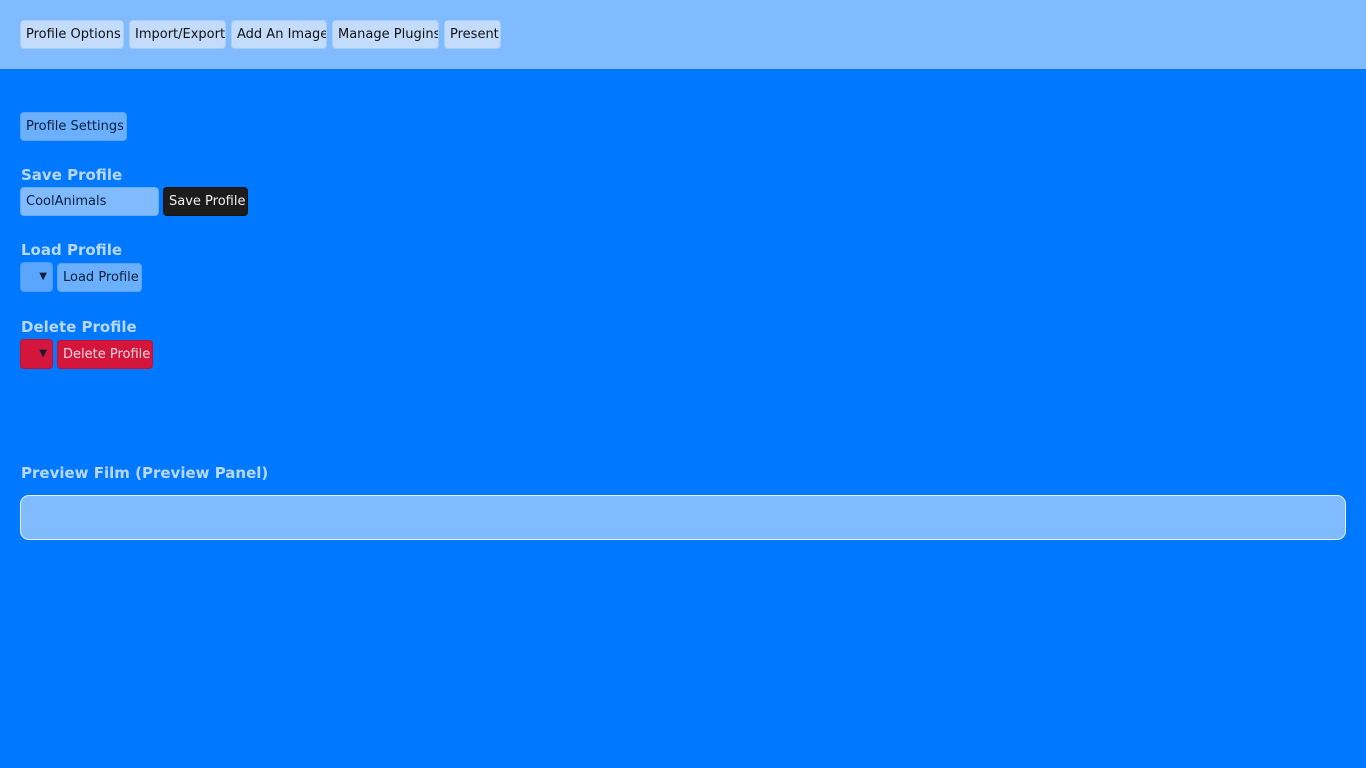  I want to click on manage-plugins-button: Manage Plugins, so click(385, 34).